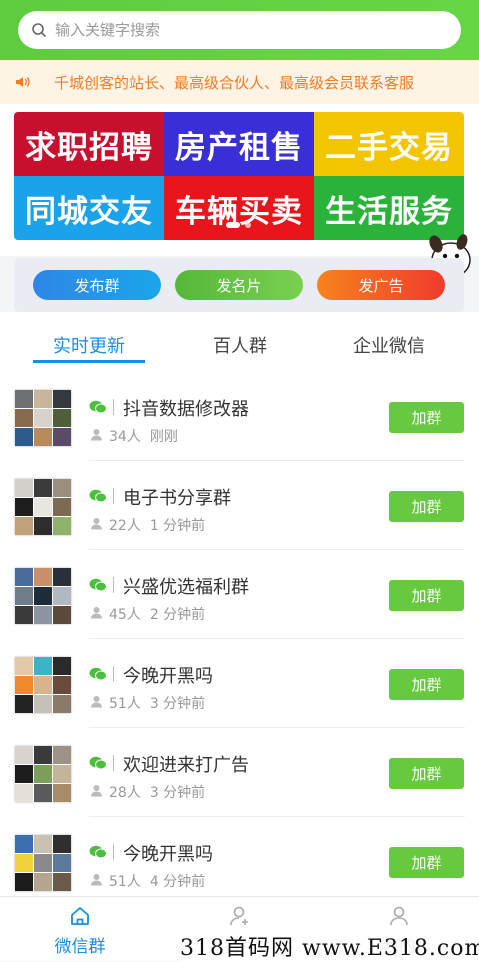 This screenshot has height=962, width=479. Describe the element at coordinates (186, 765) in the screenshot. I see `group-name: 欢迎进来打广告` at that location.